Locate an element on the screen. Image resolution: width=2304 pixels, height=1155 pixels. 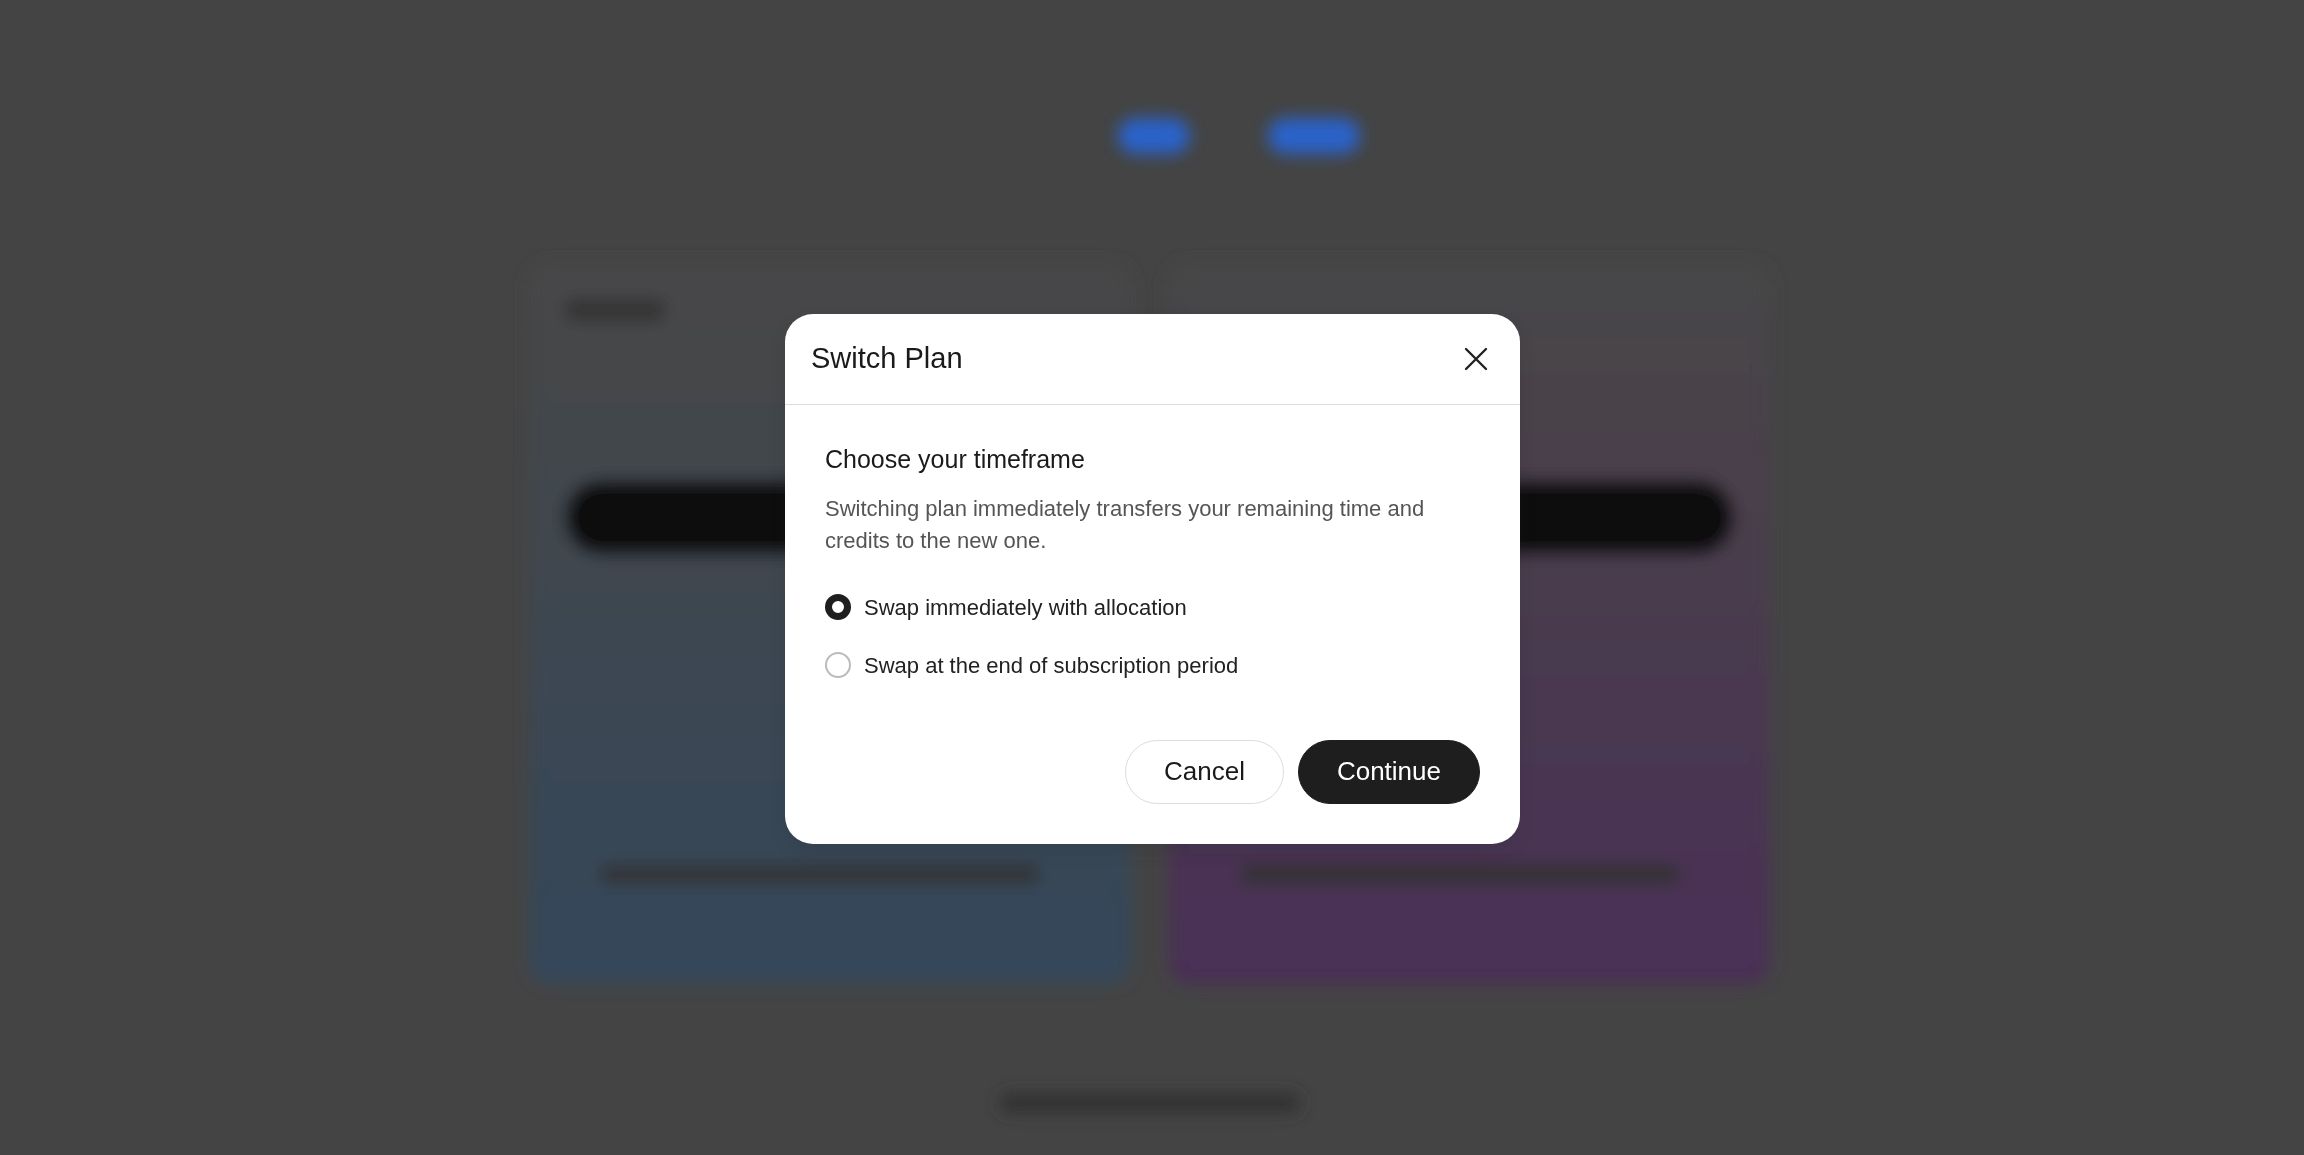
option-label: Swap at the end of subscription period is located at coordinates (1051, 665).